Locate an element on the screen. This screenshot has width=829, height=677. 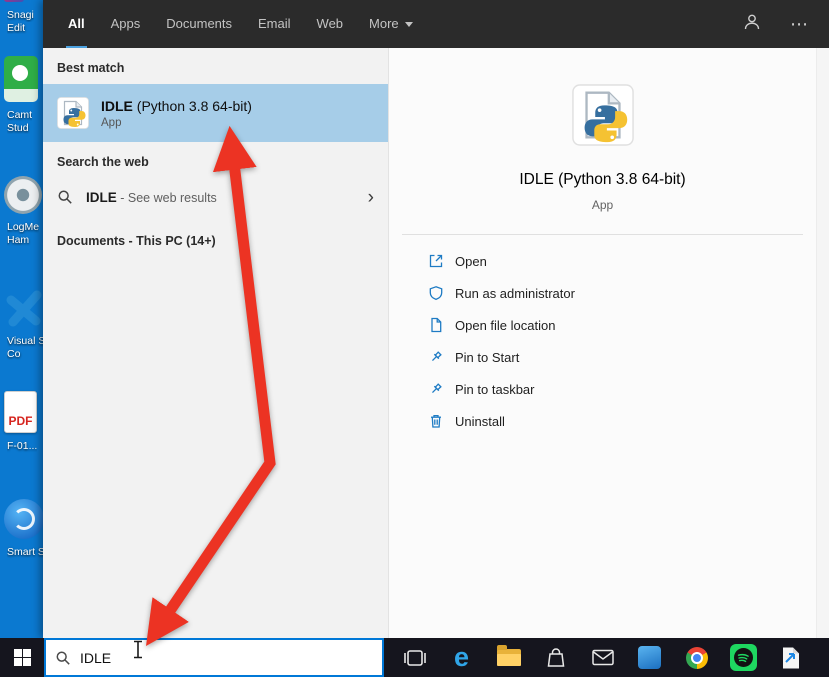
smart-switch-icon is located at coordinates (24, 519).